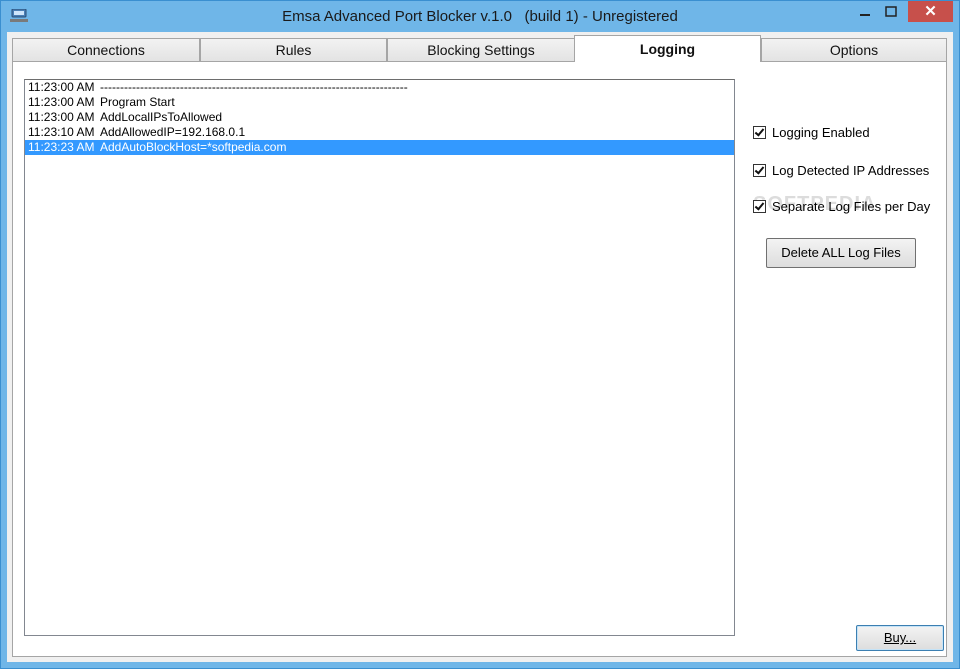  Describe the element at coordinates (930, 11) in the screenshot. I see `close-button: ✕` at that location.